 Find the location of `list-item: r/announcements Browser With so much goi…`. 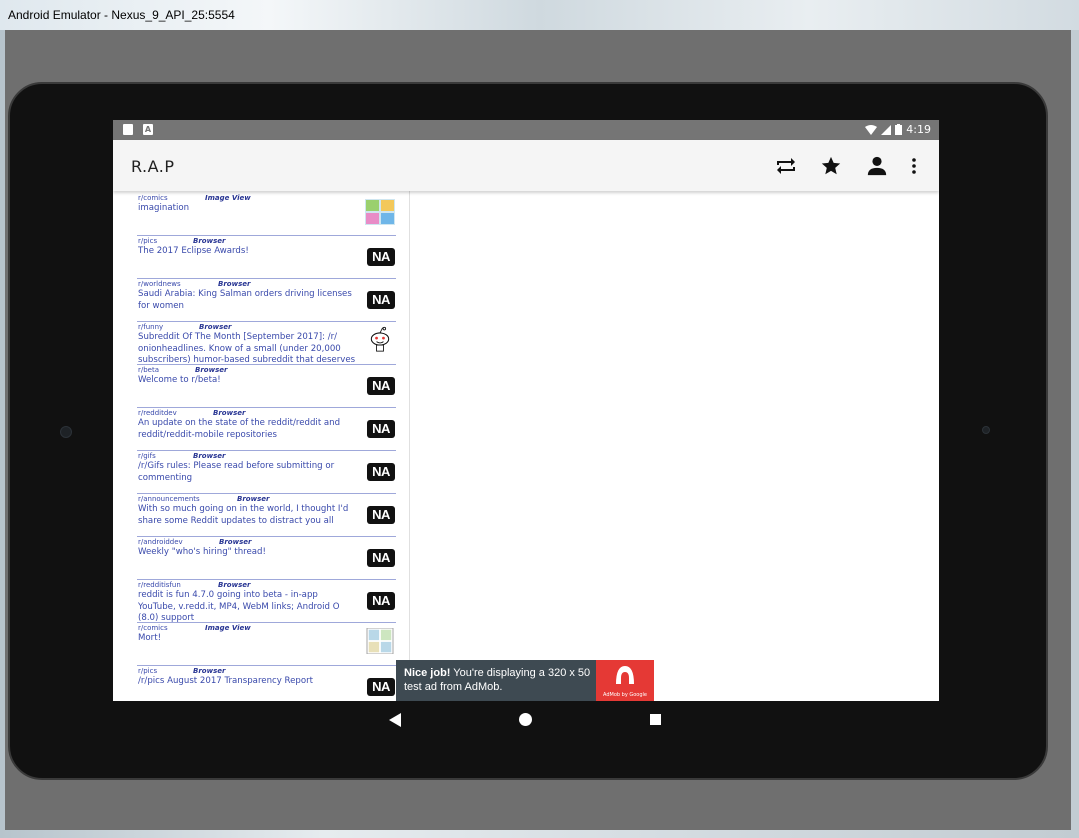

list-item: r/announcements Browser With so much goi… is located at coordinates (266, 515).